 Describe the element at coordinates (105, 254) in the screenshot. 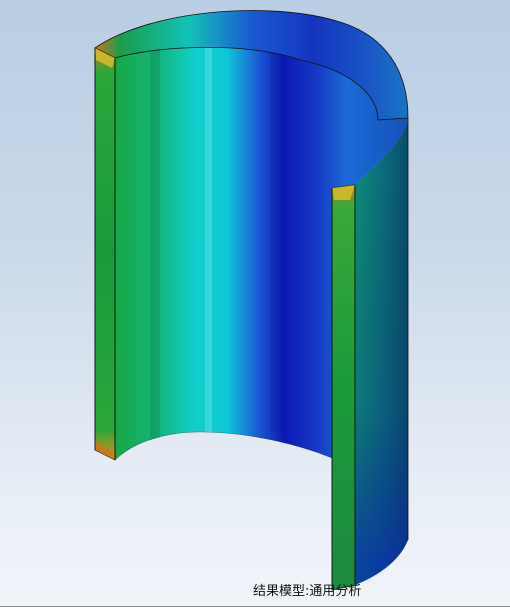

I see `cut-face-left` at that location.